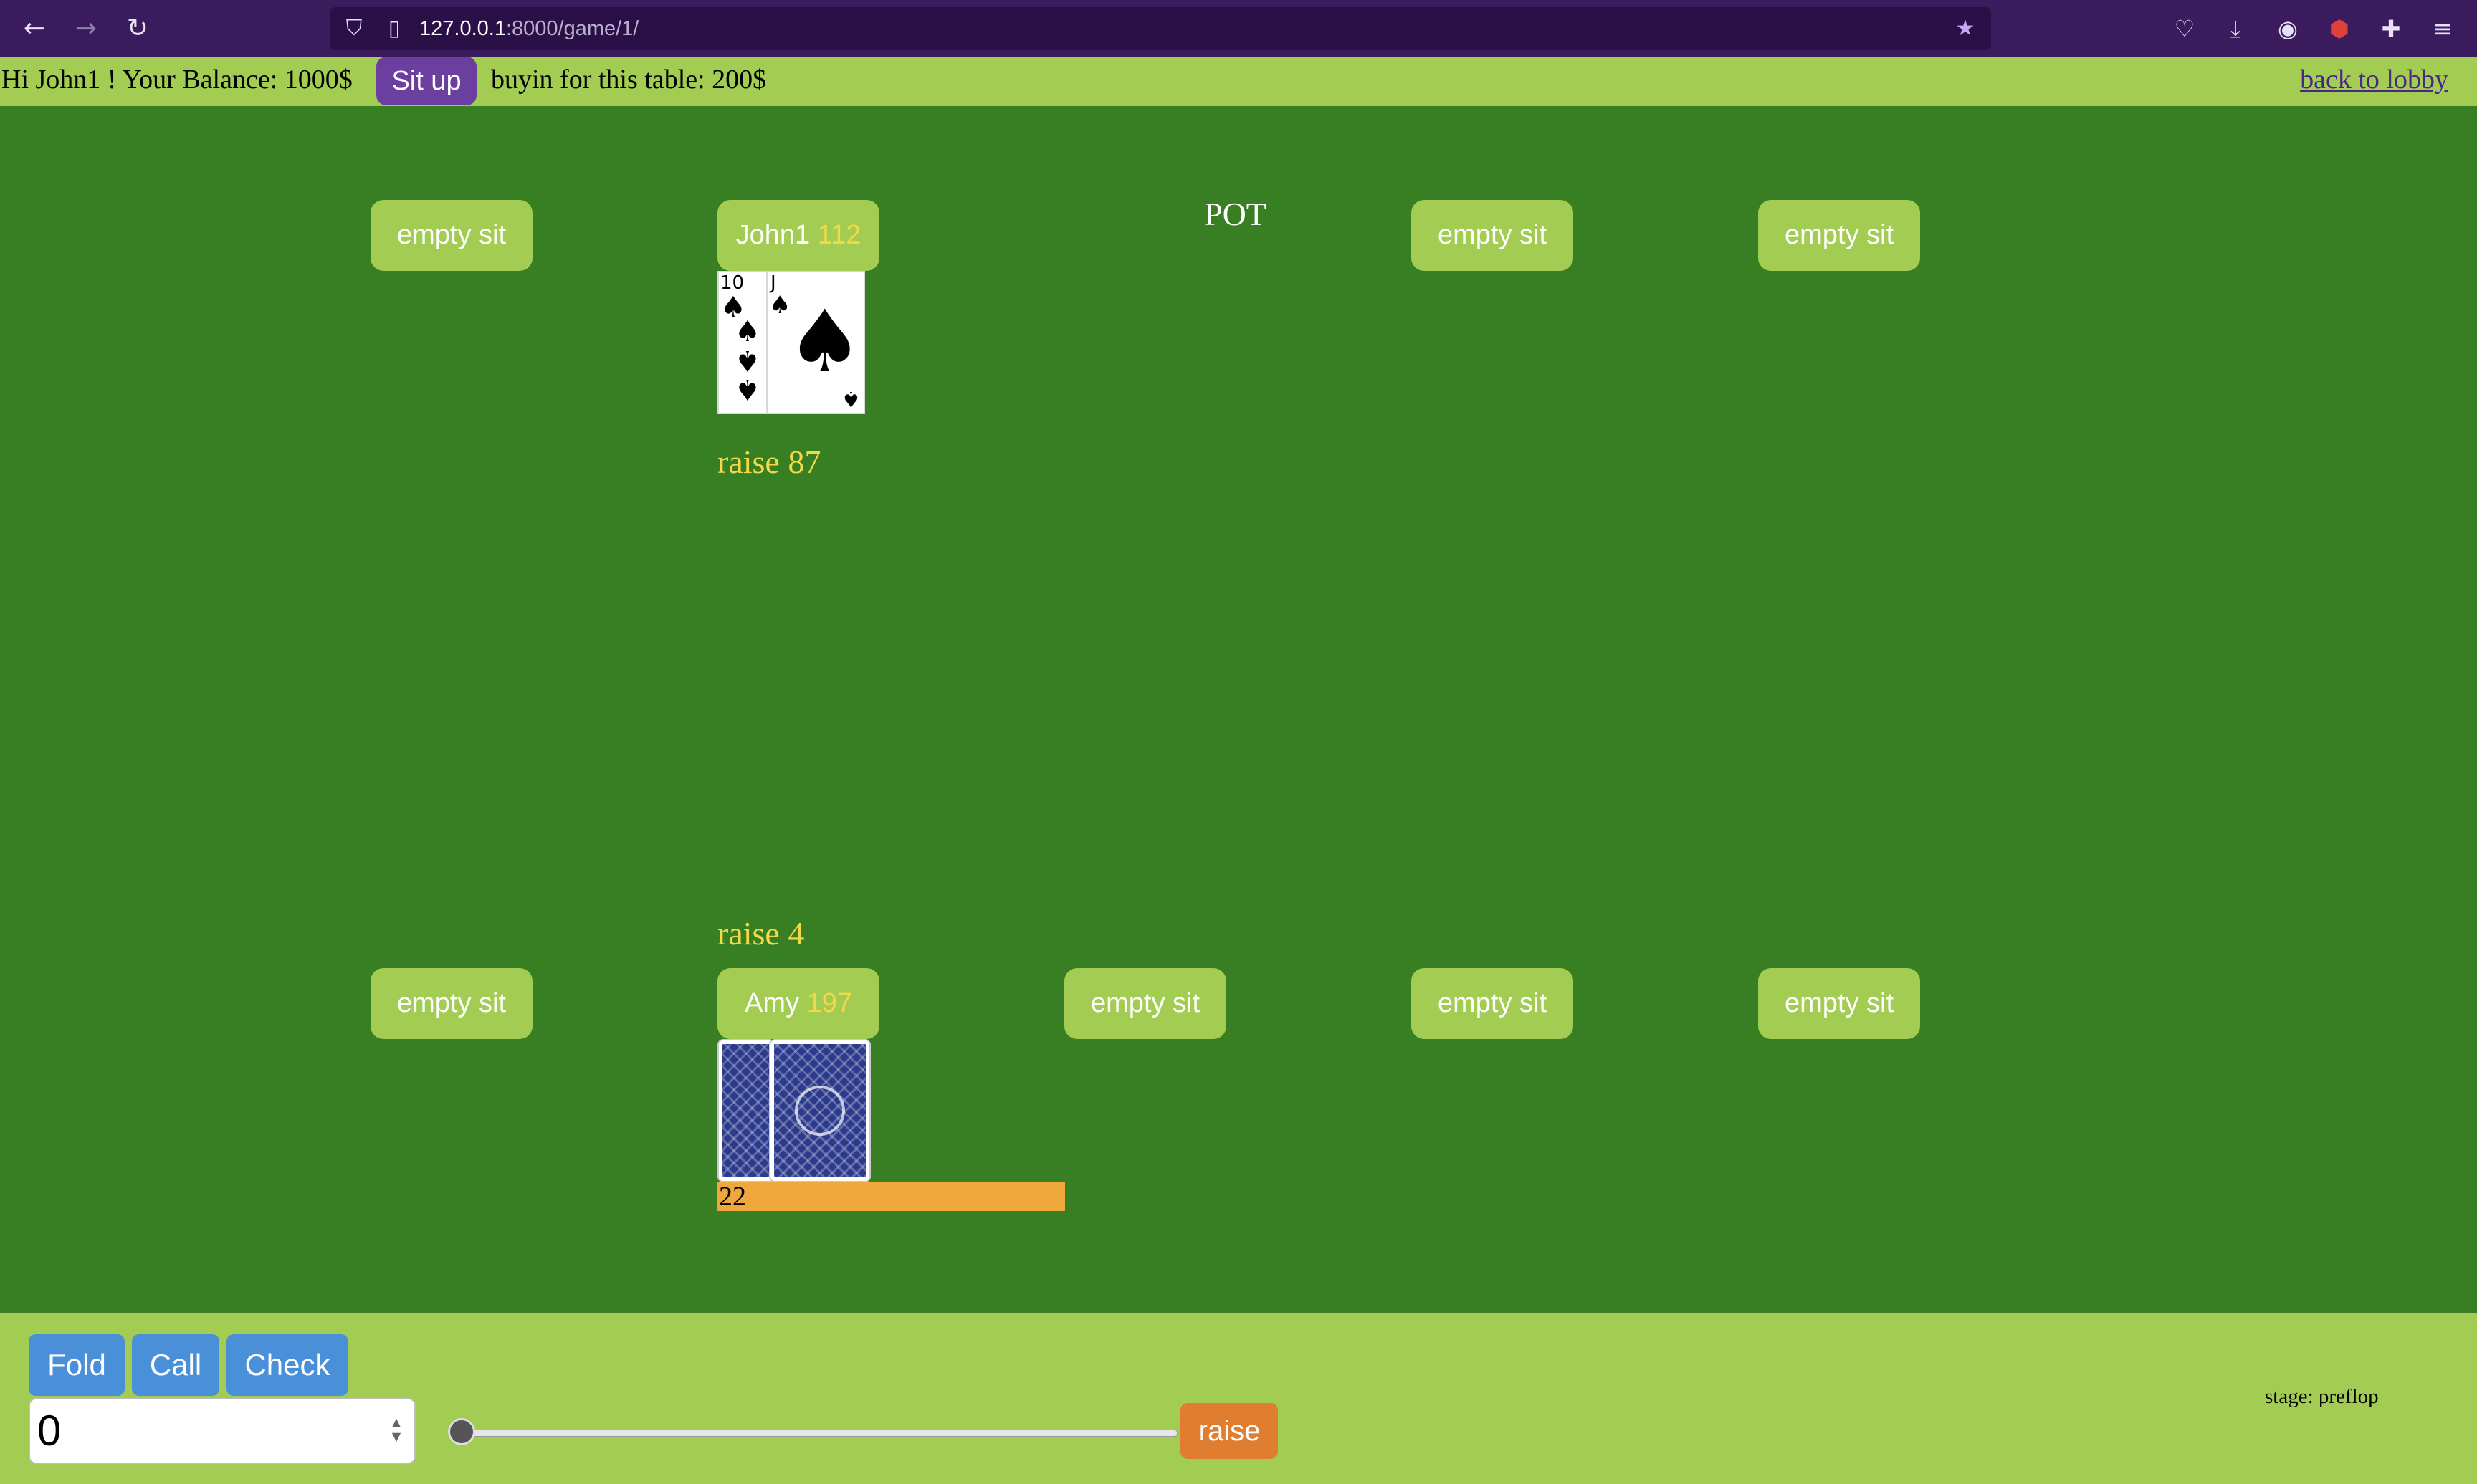  I want to click on card-rank: 10, so click(732, 283).